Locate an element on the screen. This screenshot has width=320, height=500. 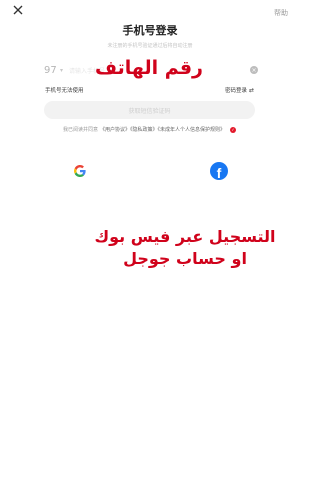
facebook-icon: f is located at coordinates (219, 172).